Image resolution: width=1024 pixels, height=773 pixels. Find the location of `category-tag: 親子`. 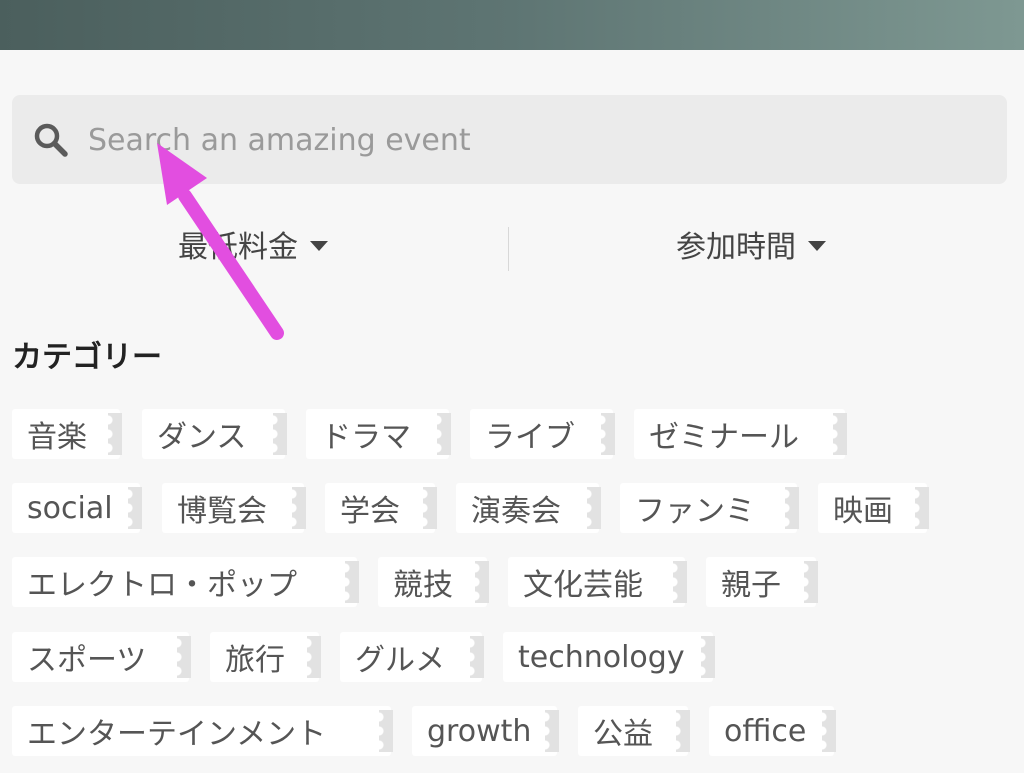

category-tag: 親子 is located at coordinates (762, 582).